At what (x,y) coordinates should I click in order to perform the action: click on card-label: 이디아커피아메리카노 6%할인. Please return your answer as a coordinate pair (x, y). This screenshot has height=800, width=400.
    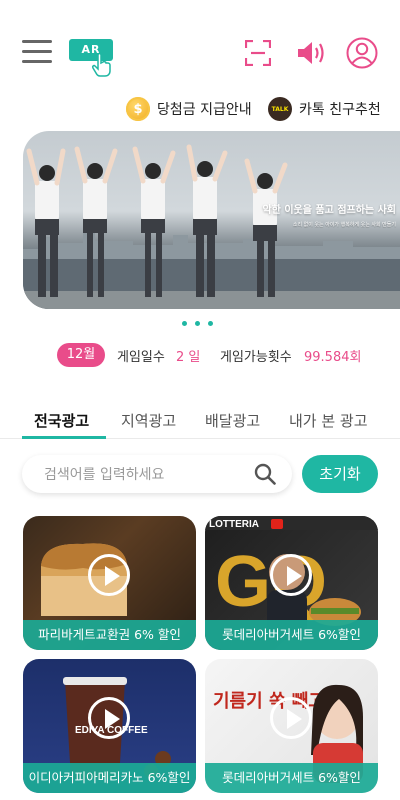
    Looking at the image, I should click on (109, 778).